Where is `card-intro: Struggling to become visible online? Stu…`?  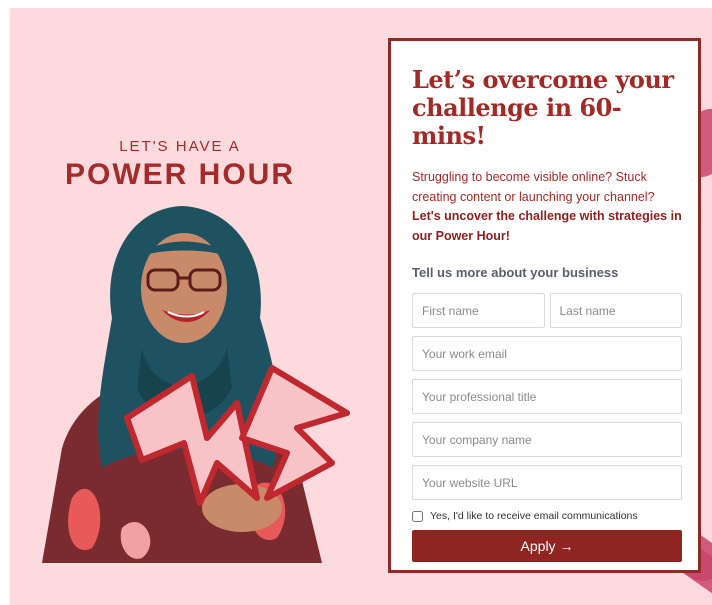 card-intro: Struggling to become visible online? Stu… is located at coordinates (547, 207).